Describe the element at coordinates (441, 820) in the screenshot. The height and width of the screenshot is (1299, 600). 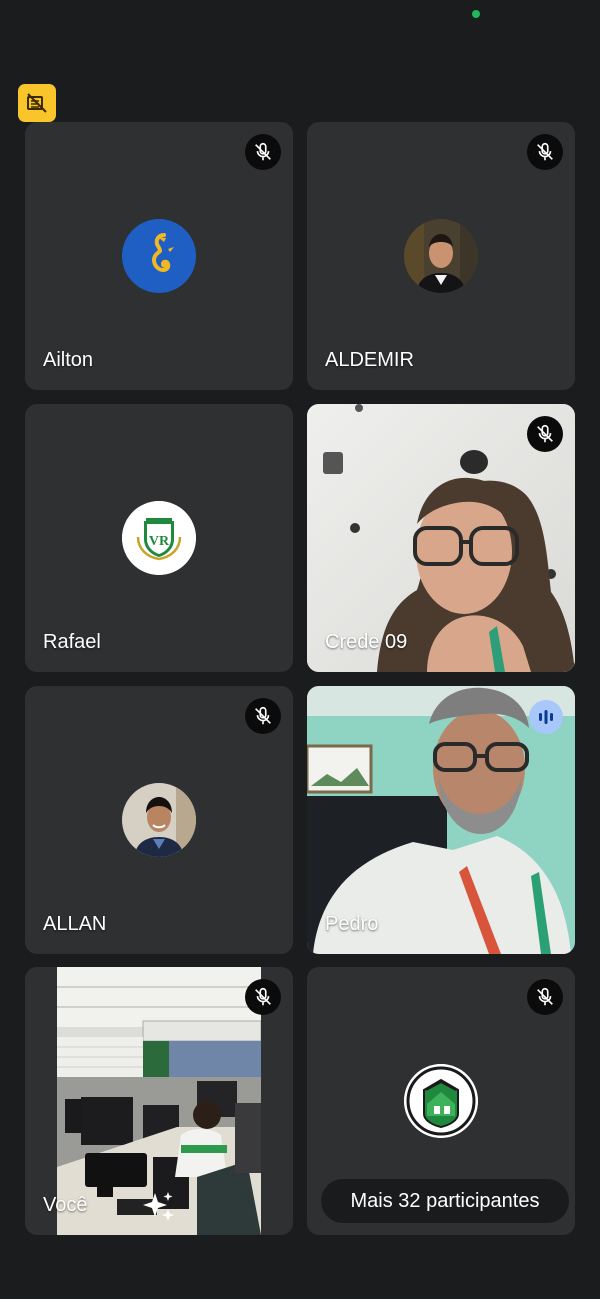
I see `participant-tile-pedro: Pedro` at that location.